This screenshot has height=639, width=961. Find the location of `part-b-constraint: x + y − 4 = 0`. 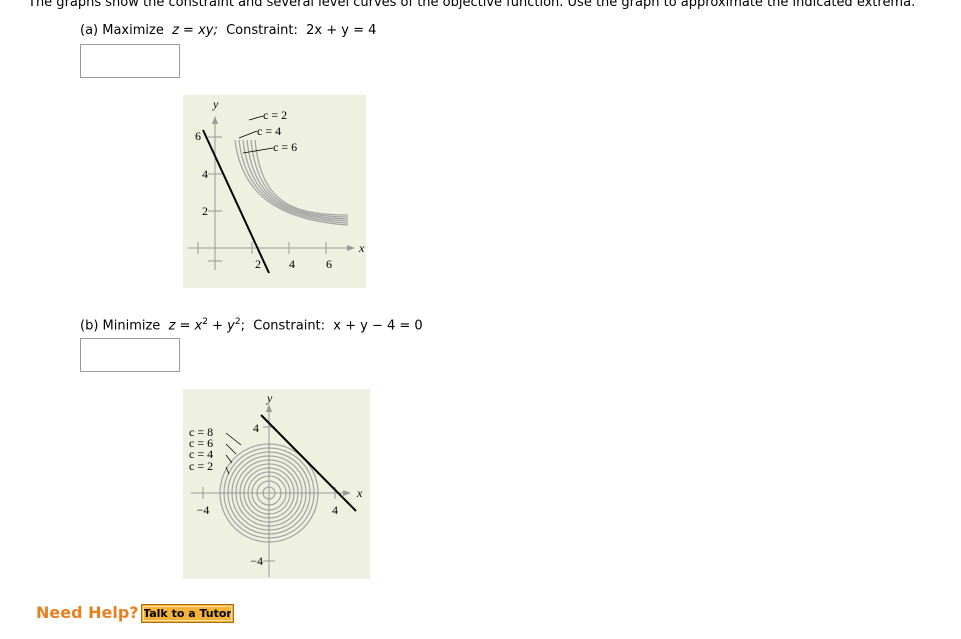

part-b-constraint: x + y − 4 = 0 is located at coordinates (378, 326).